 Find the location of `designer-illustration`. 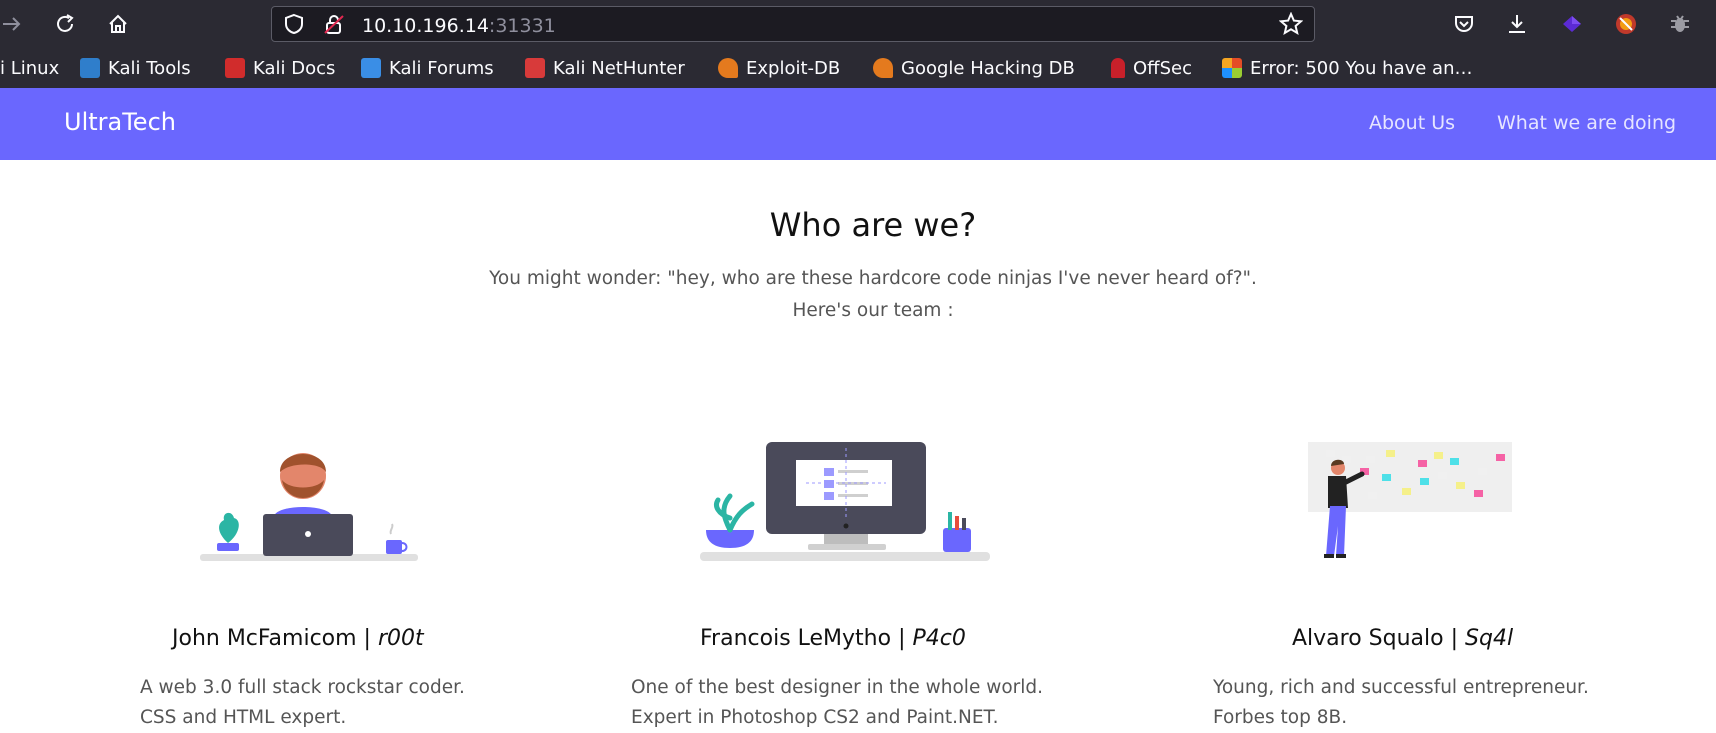

designer-illustration is located at coordinates (845, 501).